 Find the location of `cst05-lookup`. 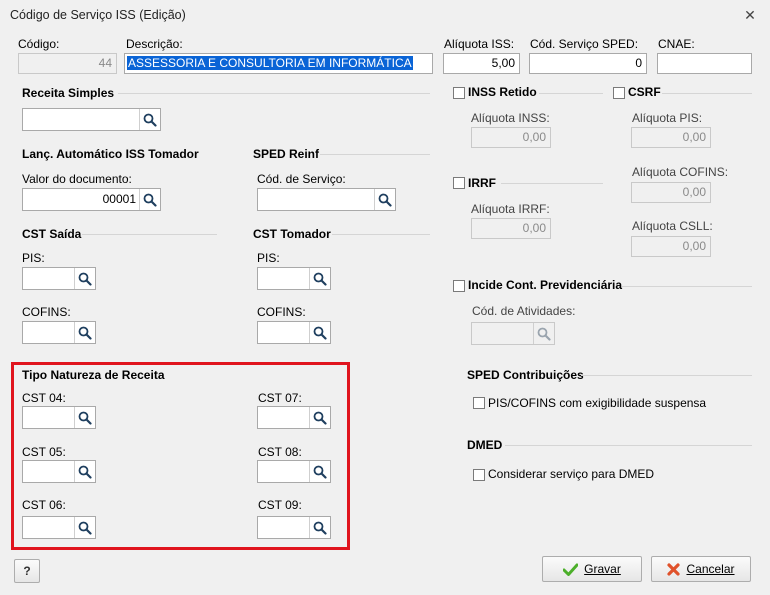

cst05-lookup is located at coordinates (59, 471).